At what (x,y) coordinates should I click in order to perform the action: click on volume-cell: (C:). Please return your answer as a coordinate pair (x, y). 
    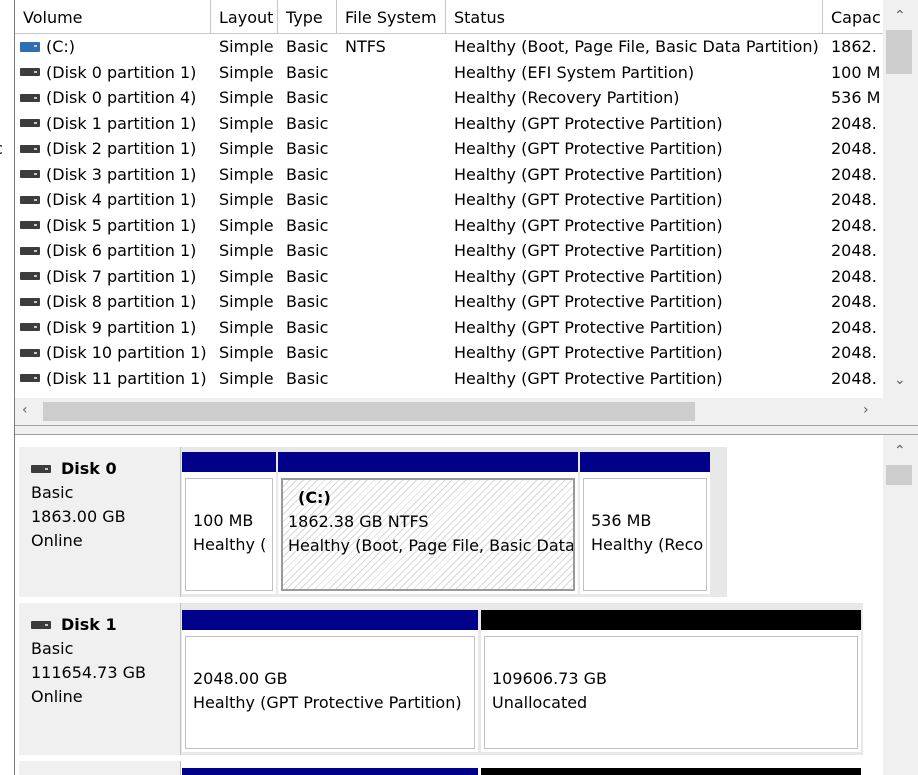
    Looking at the image, I should click on (113, 46).